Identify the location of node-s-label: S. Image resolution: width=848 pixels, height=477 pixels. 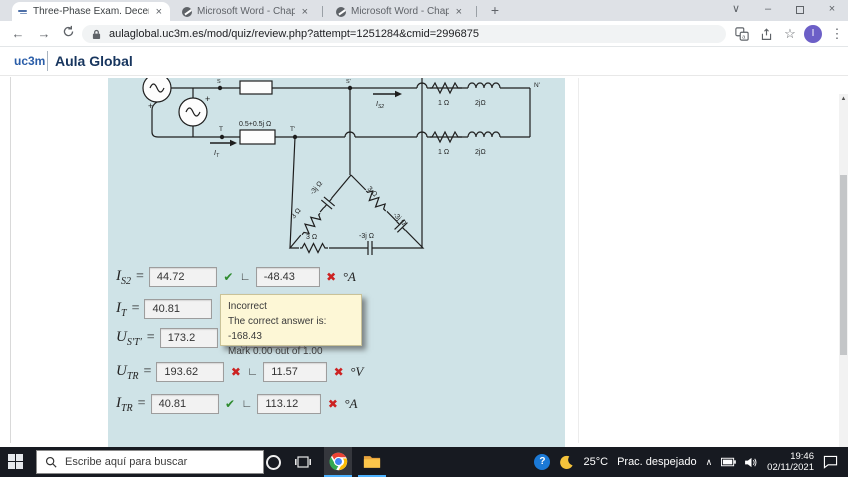
(219, 82).